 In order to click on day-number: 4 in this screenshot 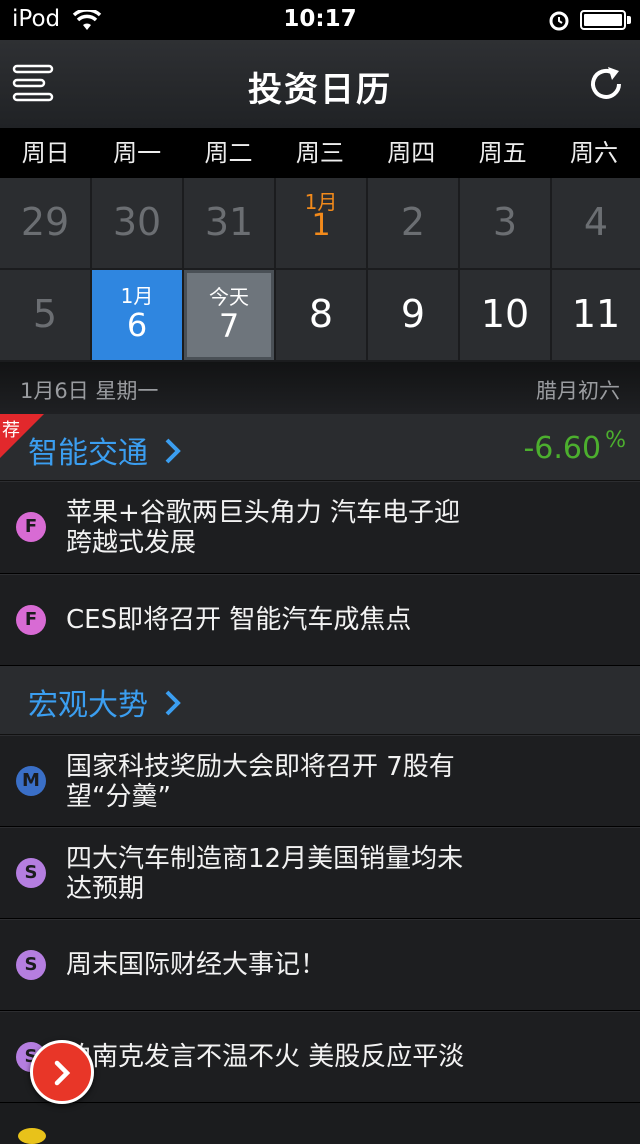, I will do `click(596, 222)`.